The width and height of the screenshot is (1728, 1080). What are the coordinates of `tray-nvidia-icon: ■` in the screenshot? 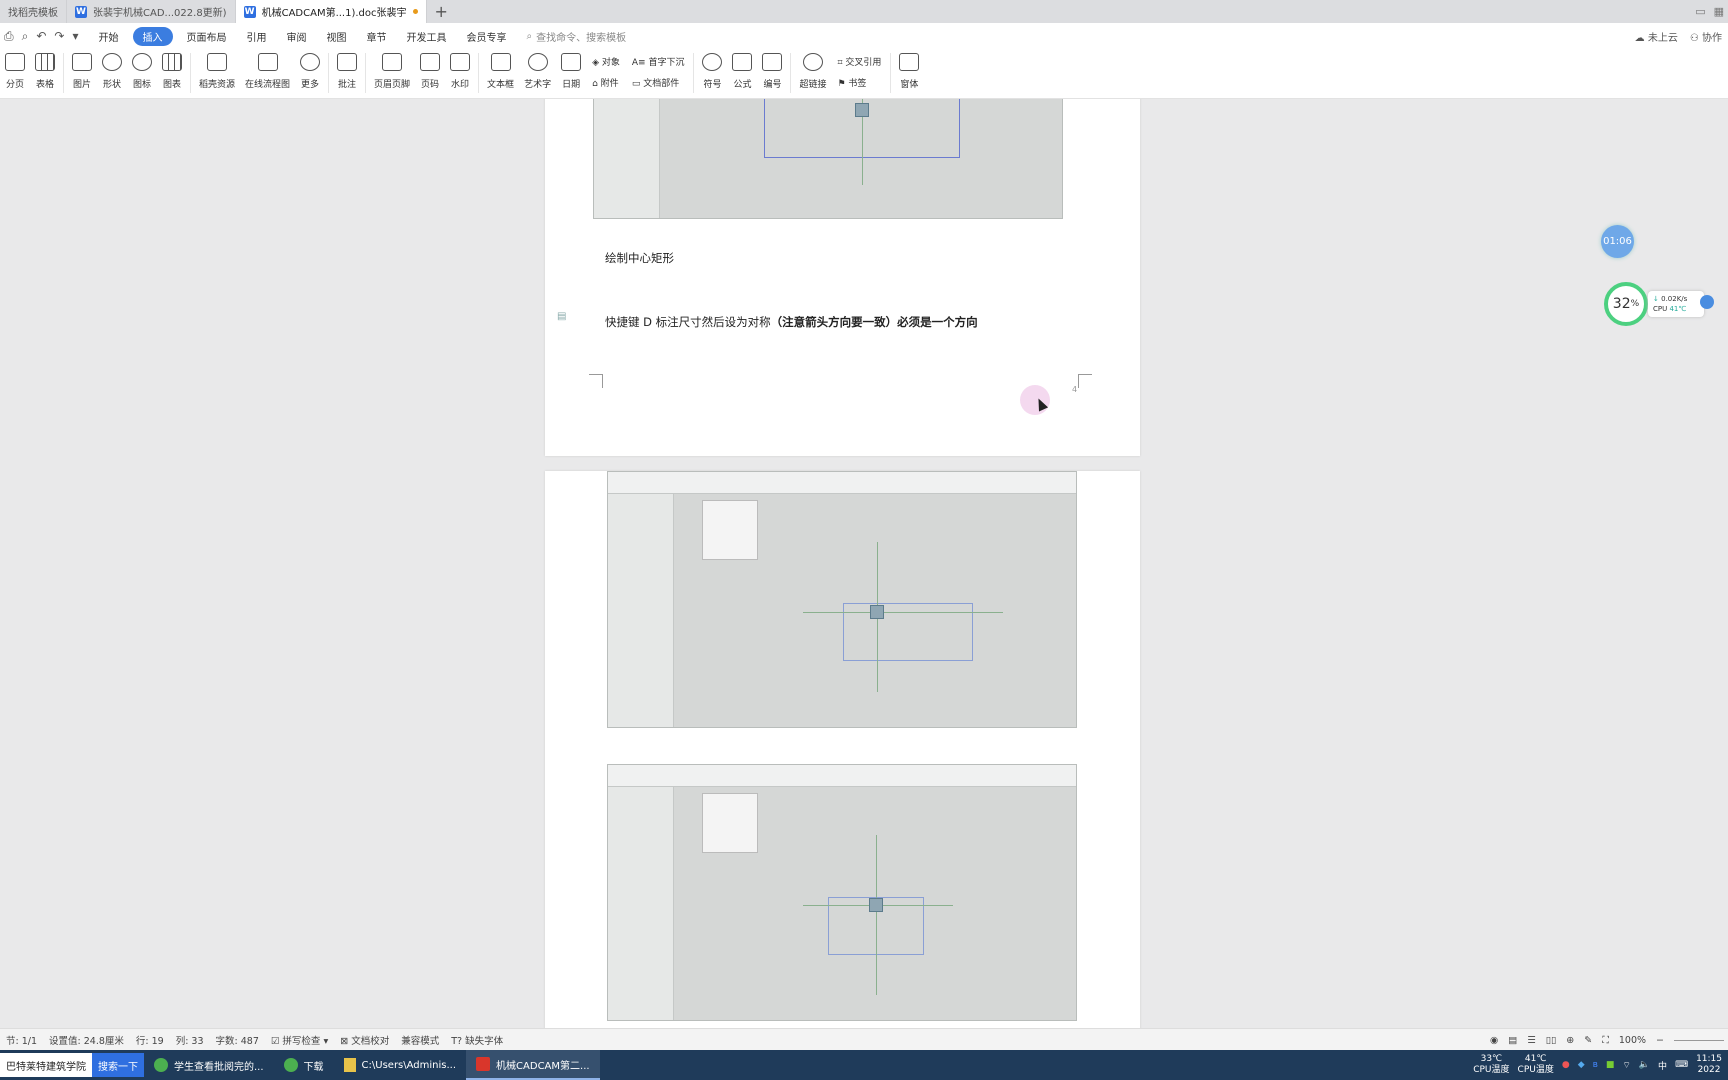 It's located at (1610, 1065).